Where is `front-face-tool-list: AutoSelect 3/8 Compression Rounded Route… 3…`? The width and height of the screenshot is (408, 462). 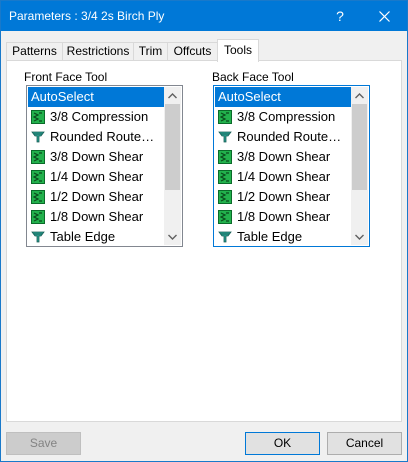 front-face-tool-list: AutoSelect 3/8 Compression Rounded Route… 3… is located at coordinates (104, 166).